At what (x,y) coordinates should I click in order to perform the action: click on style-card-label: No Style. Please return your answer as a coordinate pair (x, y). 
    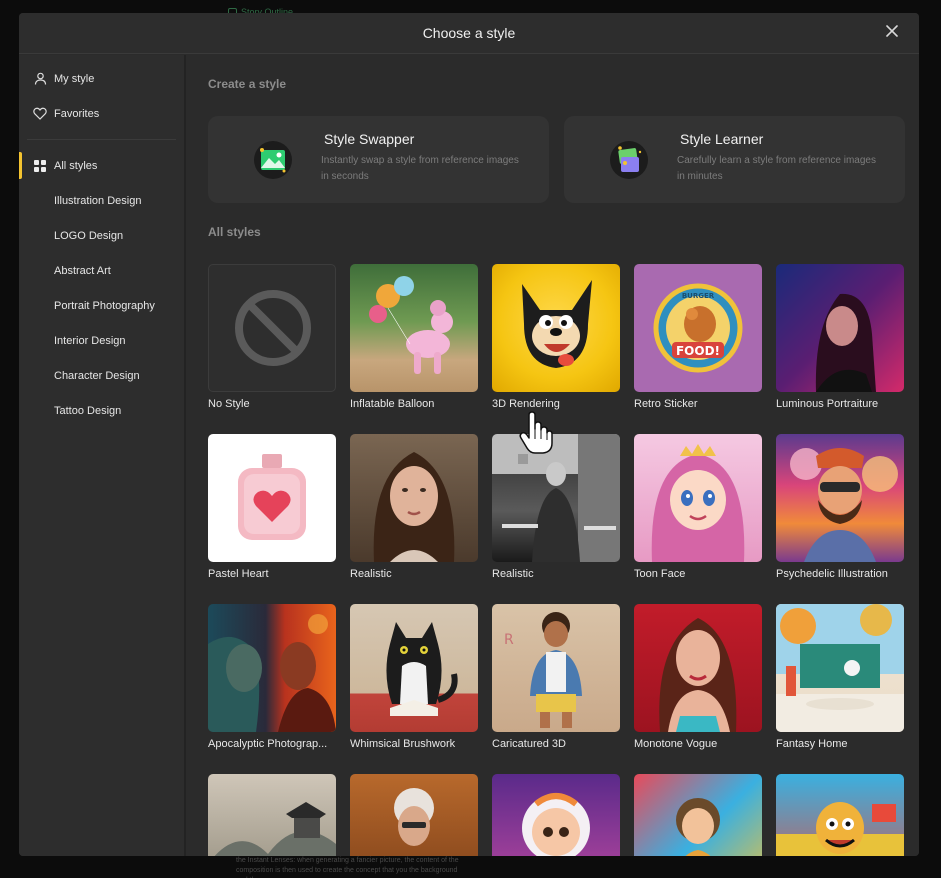
    Looking at the image, I should click on (229, 404).